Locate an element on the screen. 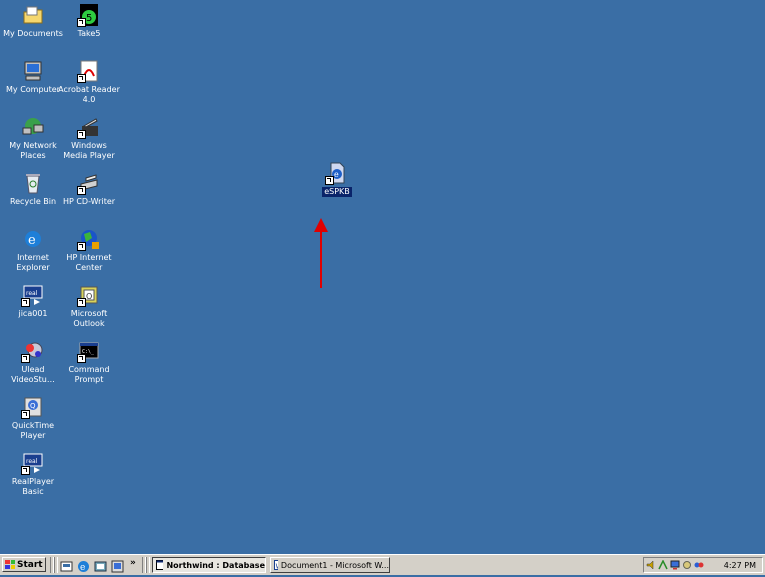 The height and width of the screenshot is (577, 765). icon-label: My Documents is located at coordinates (33, 33).